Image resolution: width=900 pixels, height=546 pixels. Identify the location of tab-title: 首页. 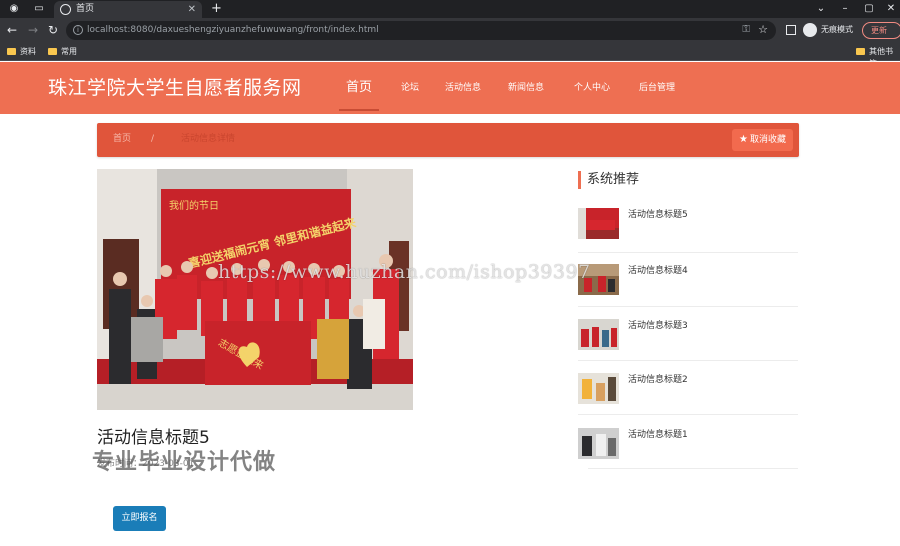
(85, 9).